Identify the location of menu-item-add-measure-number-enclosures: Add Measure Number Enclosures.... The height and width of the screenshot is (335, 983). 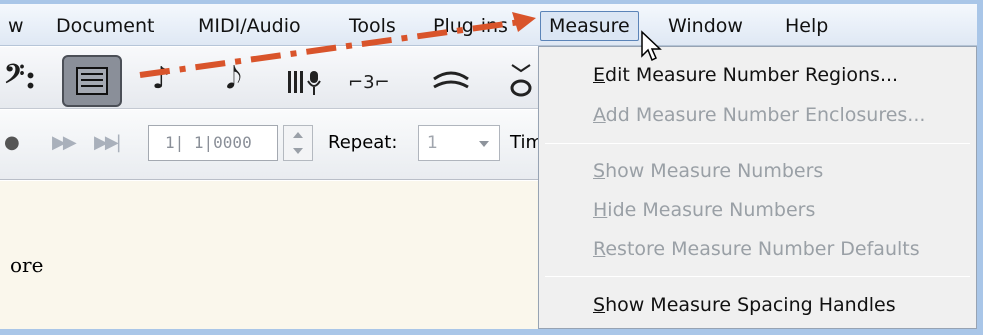
(759, 115).